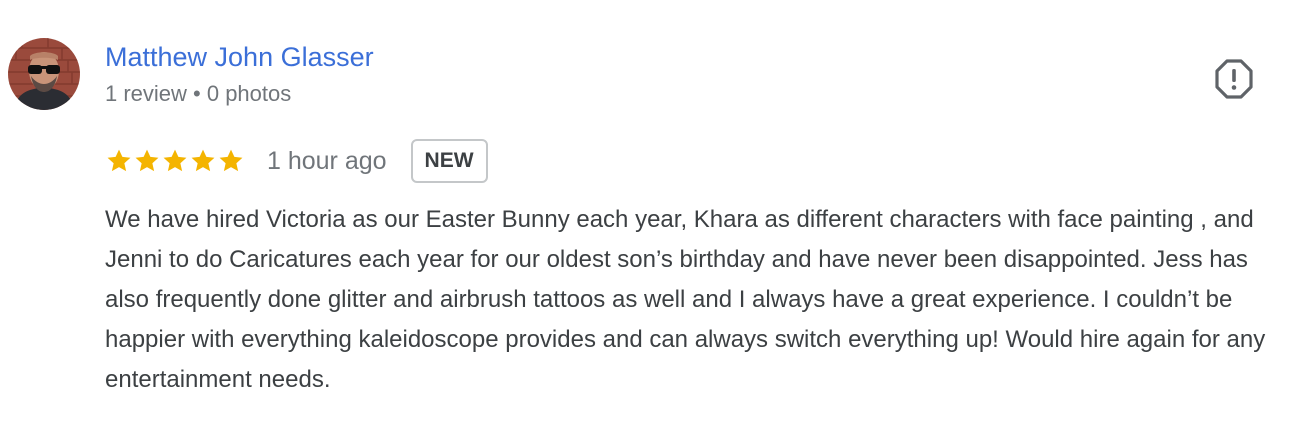 This screenshot has height=432, width=1310. I want to click on star-rating, so click(175, 161).